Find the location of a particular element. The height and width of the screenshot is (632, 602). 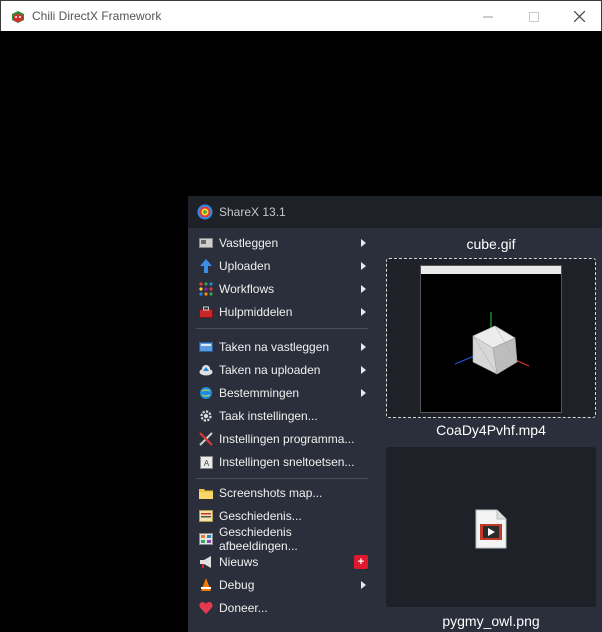

maximize-icon is located at coordinates (534, 16).